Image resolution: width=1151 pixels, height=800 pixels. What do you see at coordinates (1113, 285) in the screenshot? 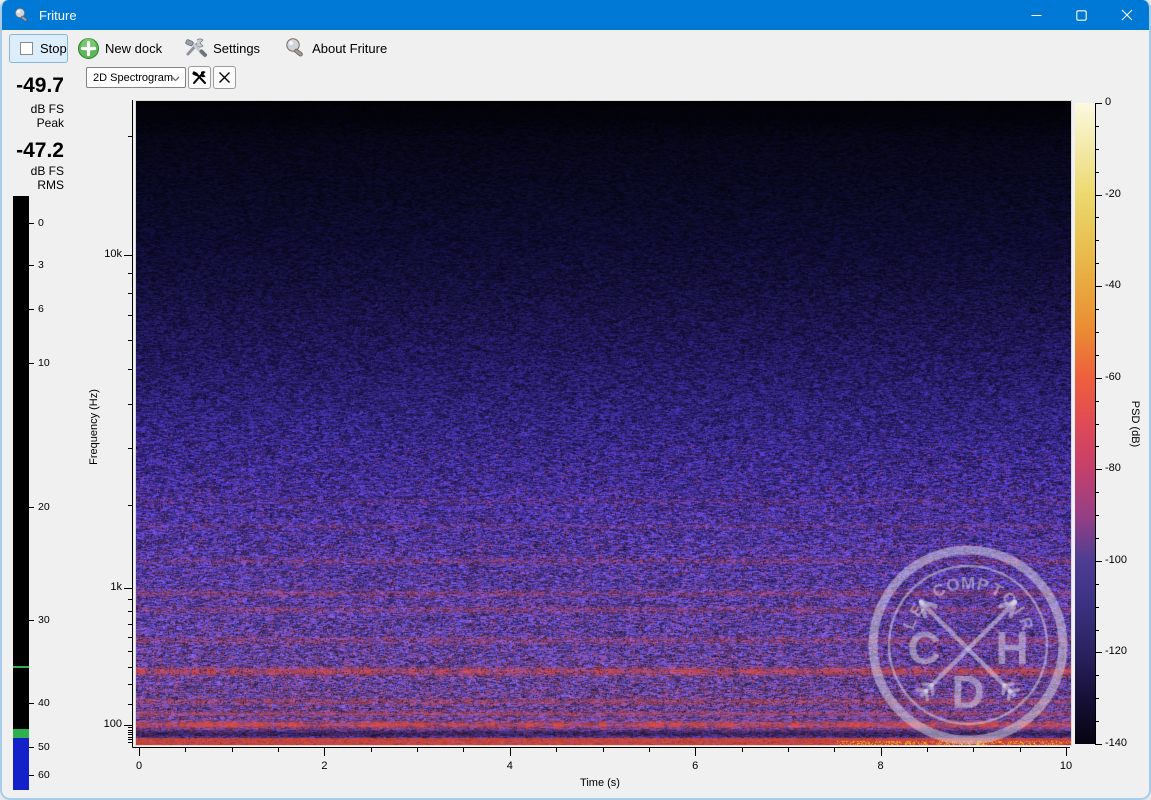
I see `psd-tick-label: -40` at bounding box center [1113, 285].